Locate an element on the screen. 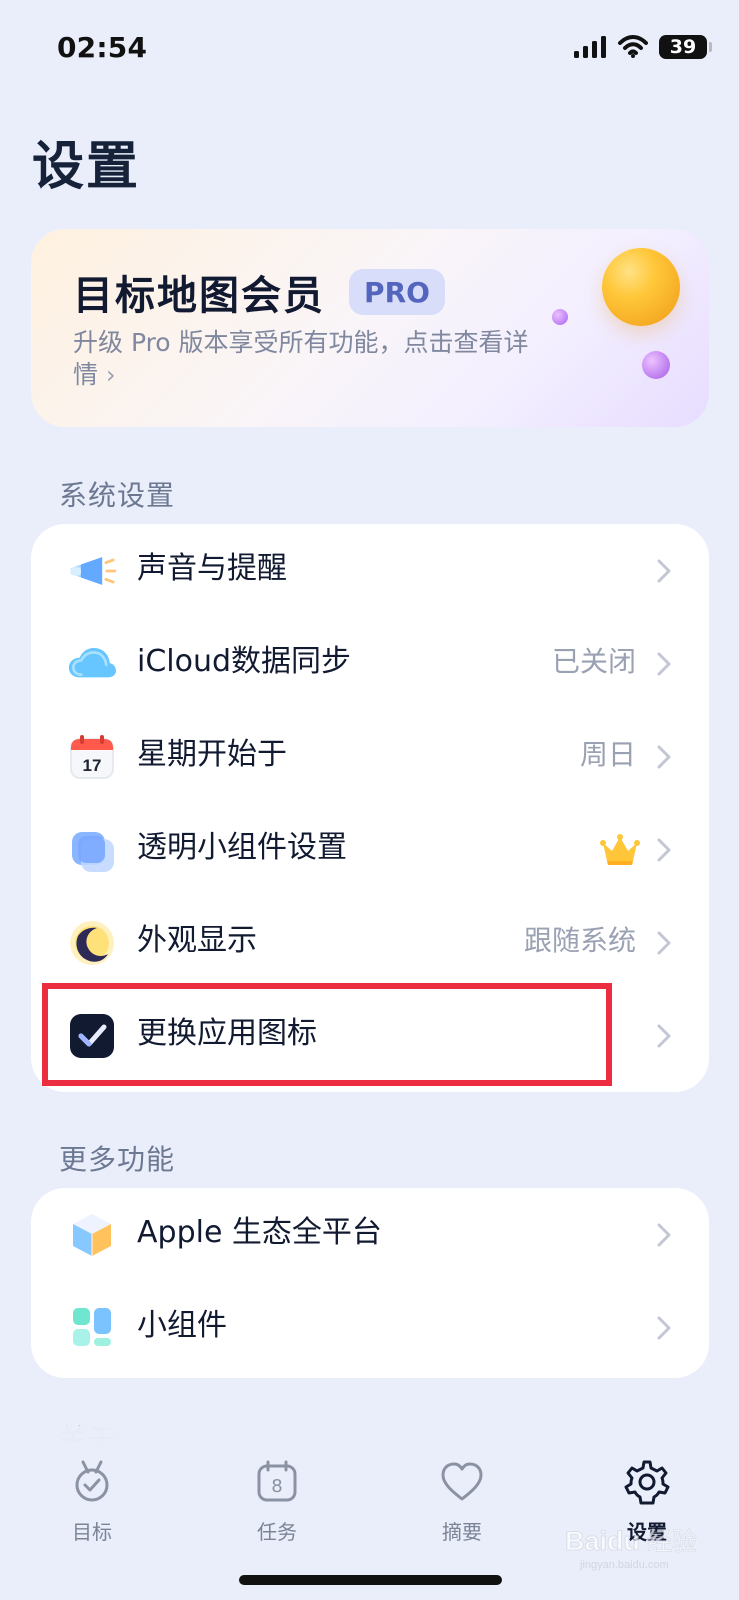 The image size is (739, 1600). pro-title-row: 目标地图会员 PRO is located at coordinates (259, 292).